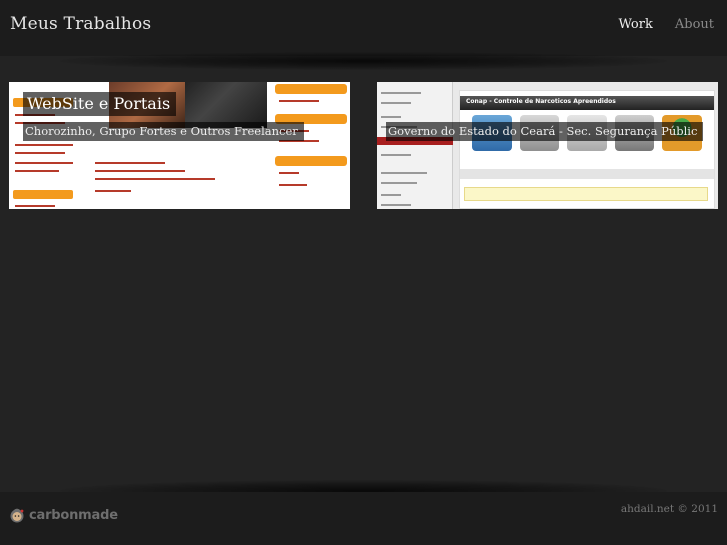  I want to click on nav-work: Work, so click(635, 24).